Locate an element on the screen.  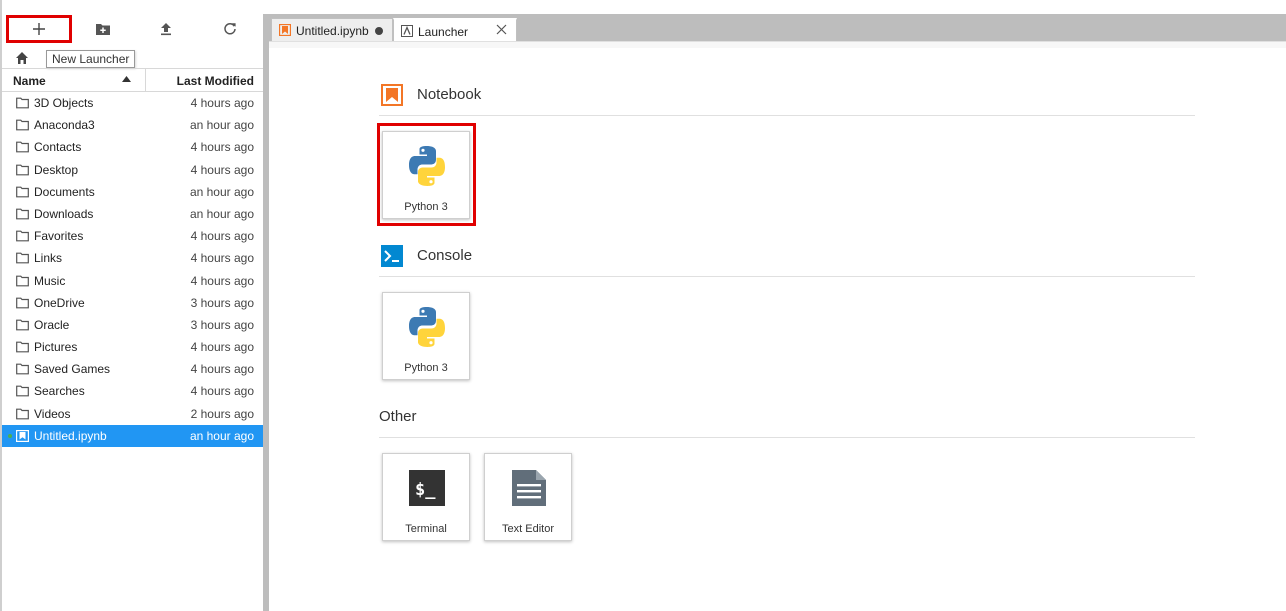
file-list-header: Name Last Modified is located at coordinates (132, 80).